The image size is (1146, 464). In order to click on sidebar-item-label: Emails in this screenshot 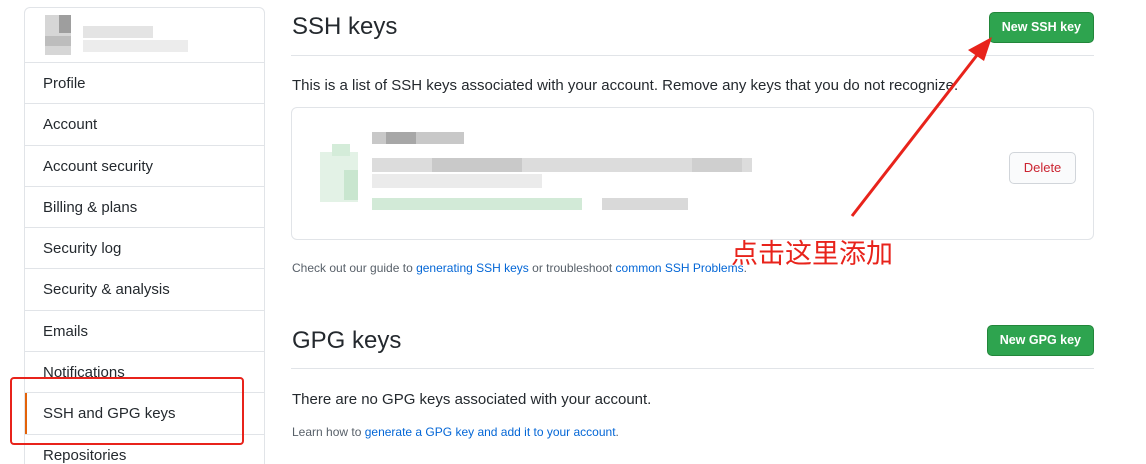, I will do `click(66, 331)`.